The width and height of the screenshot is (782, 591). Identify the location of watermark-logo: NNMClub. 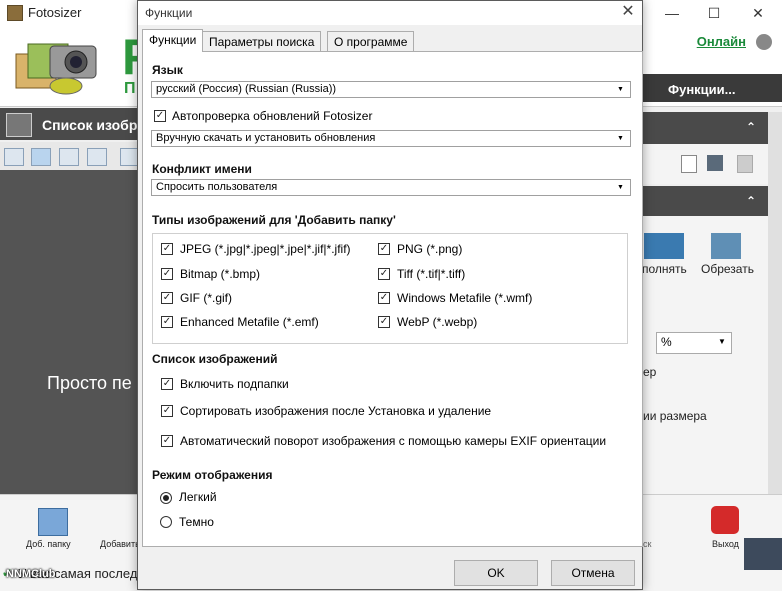
(31, 574).